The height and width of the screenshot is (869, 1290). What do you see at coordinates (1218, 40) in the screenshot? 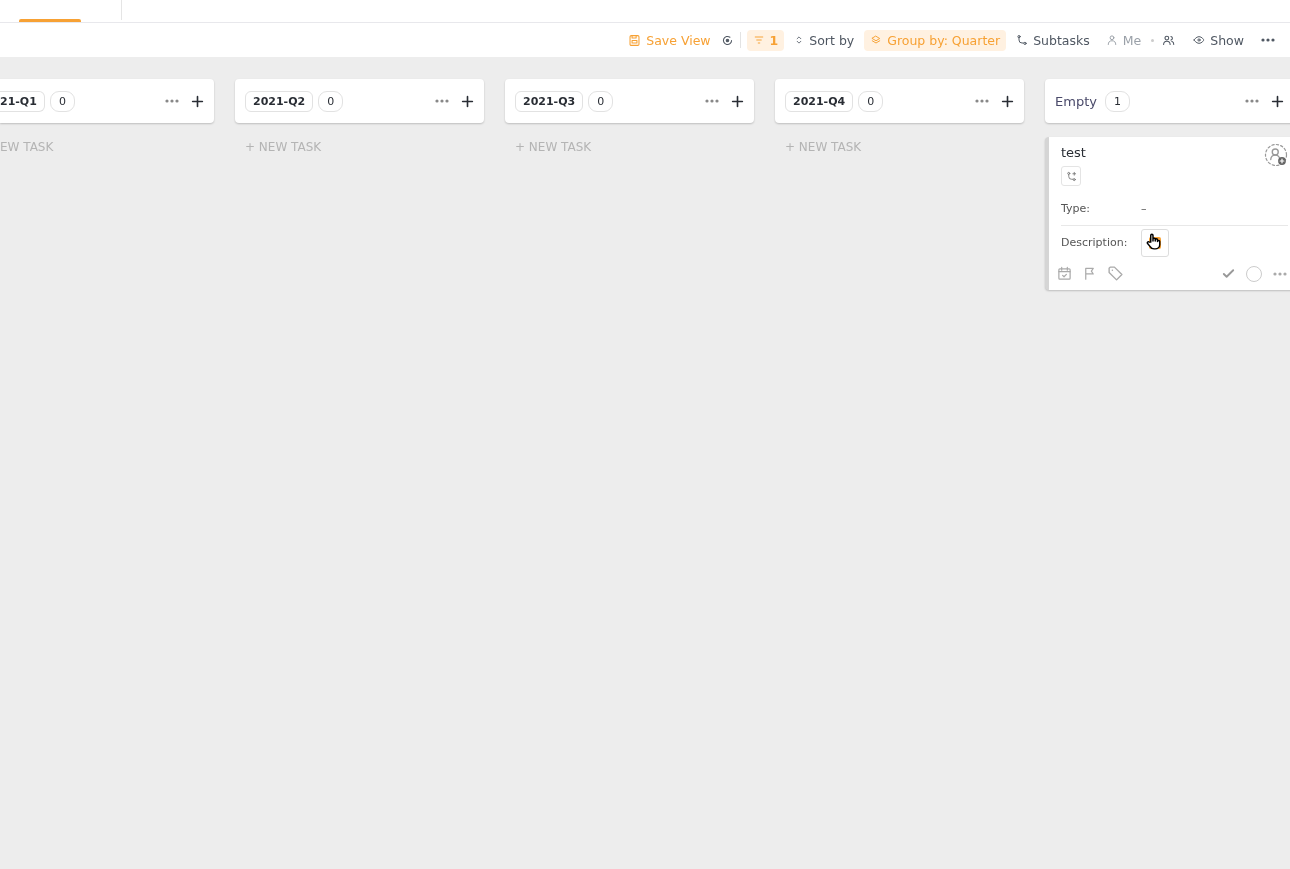
I see `show-button: Show` at bounding box center [1218, 40].